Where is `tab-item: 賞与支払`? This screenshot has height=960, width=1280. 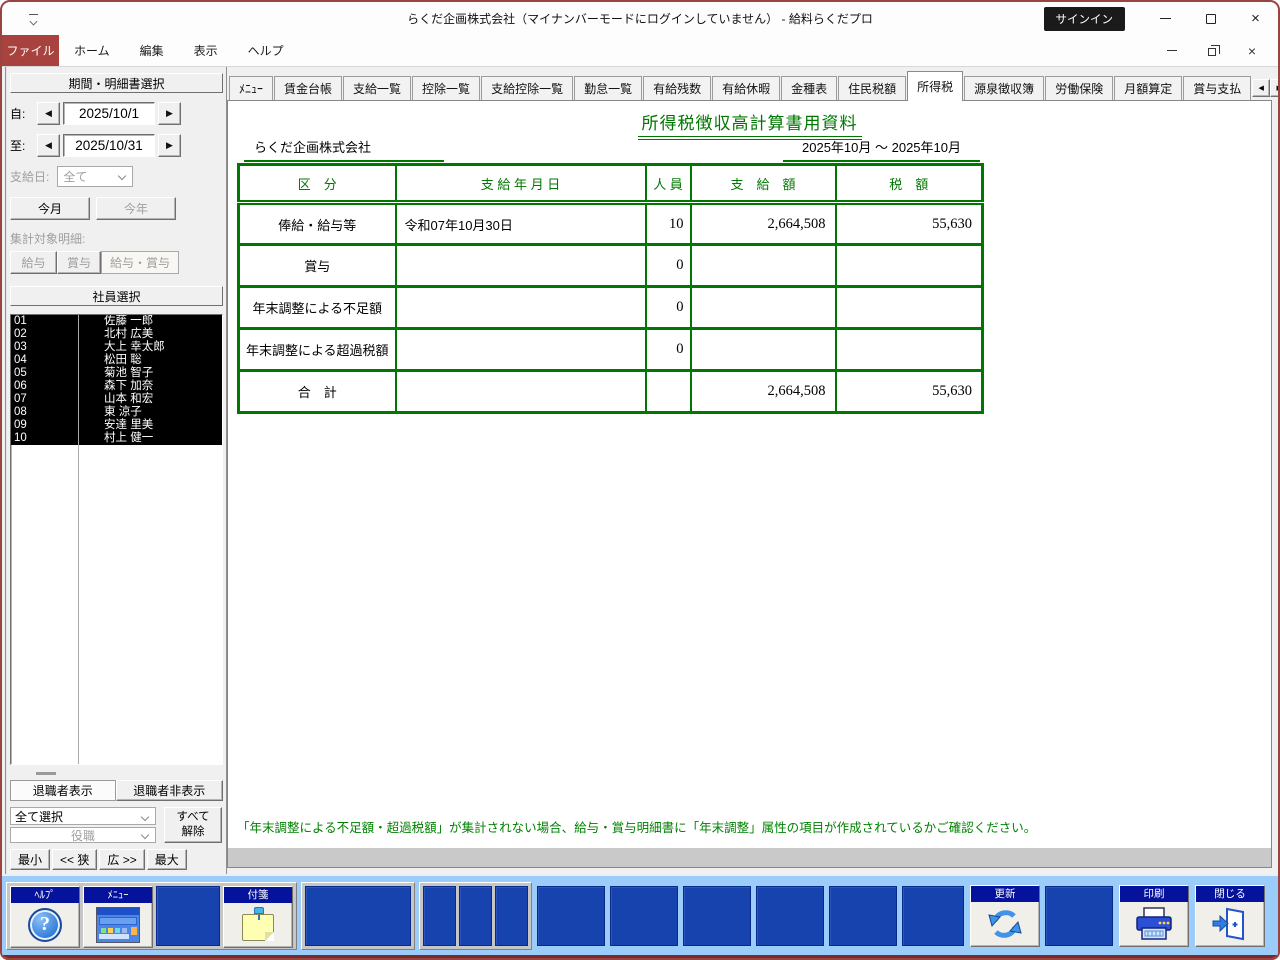 tab-item: 賞与支払 is located at coordinates (1217, 88).